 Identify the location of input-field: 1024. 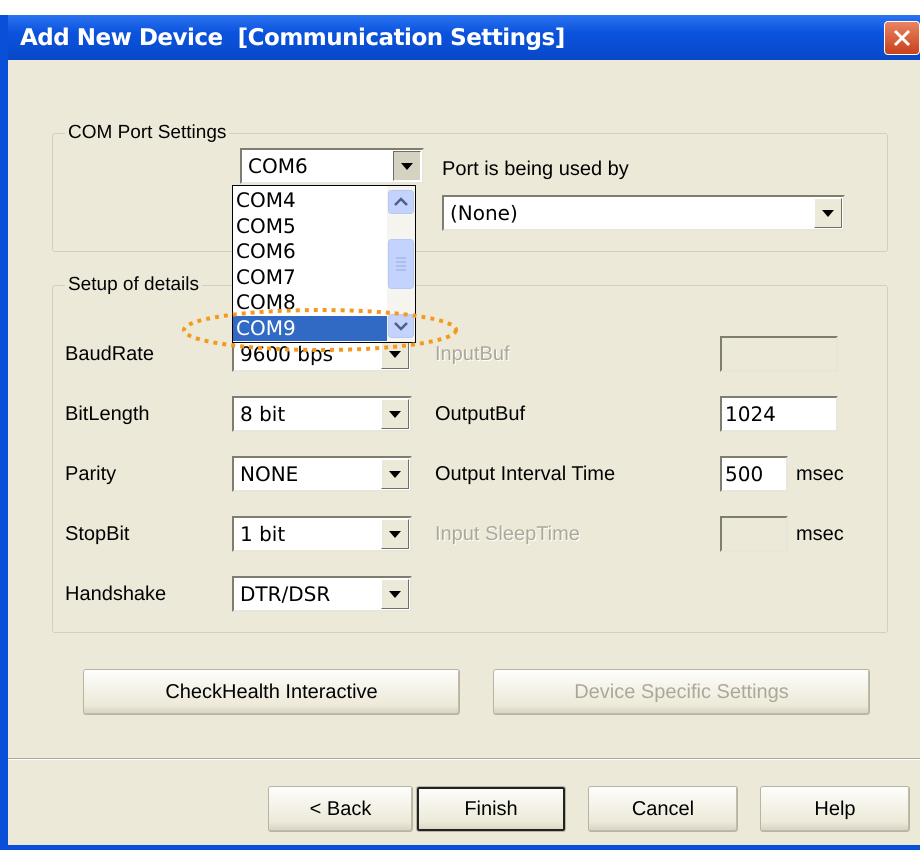
(779, 414).